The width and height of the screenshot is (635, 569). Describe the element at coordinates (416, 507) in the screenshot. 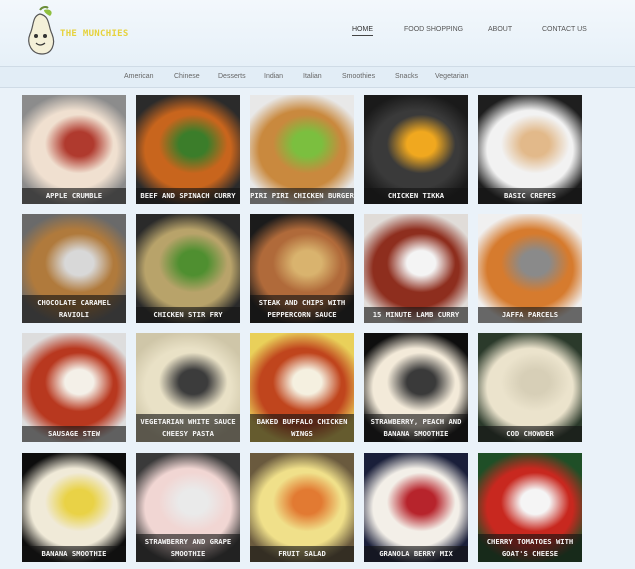

I see `recipe-tile: Granola Berry Mix` at that location.